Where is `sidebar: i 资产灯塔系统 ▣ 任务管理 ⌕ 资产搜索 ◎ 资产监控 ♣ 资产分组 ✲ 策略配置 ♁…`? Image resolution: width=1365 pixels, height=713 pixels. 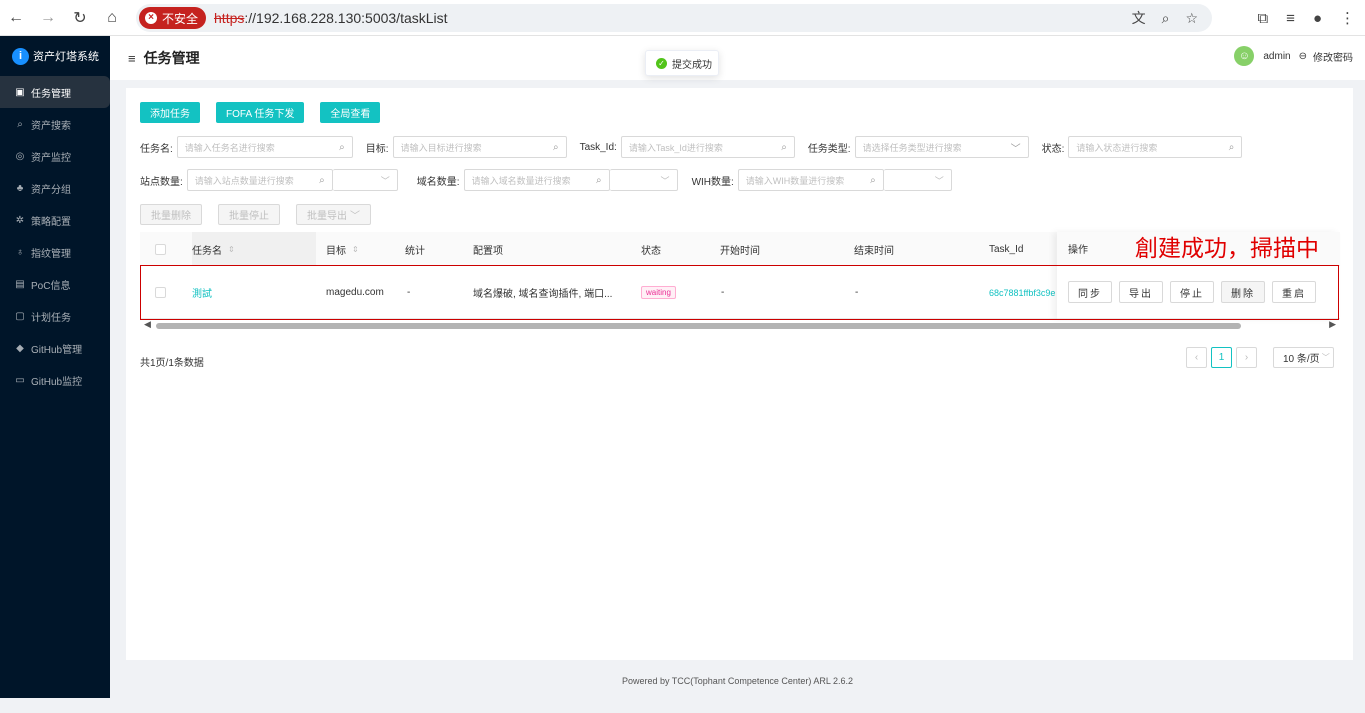
sidebar: i 资产灯塔系统 ▣ 任务管理 ⌕ 资产搜索 ◎ 资产监控 ♣ 资产分组 ✲ 策略配置 ♁… is located at coordinates (55, 367).